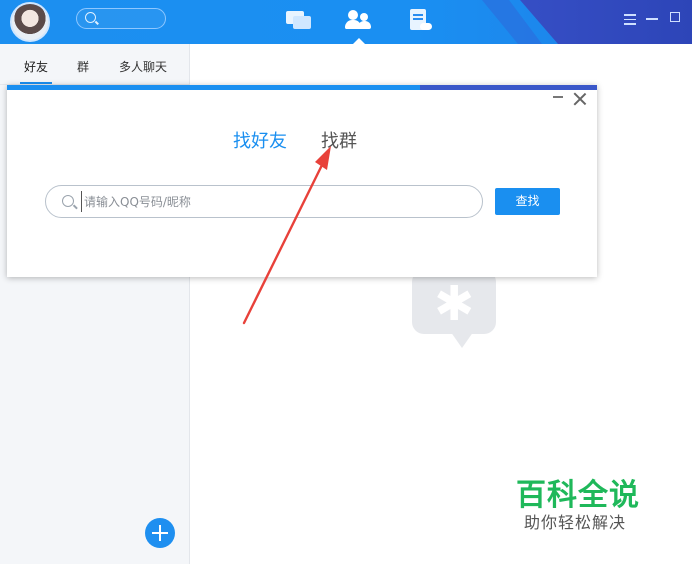 The height and width of the screenshot is (564, 692). I want to click on top-bar, so click(346, 22).